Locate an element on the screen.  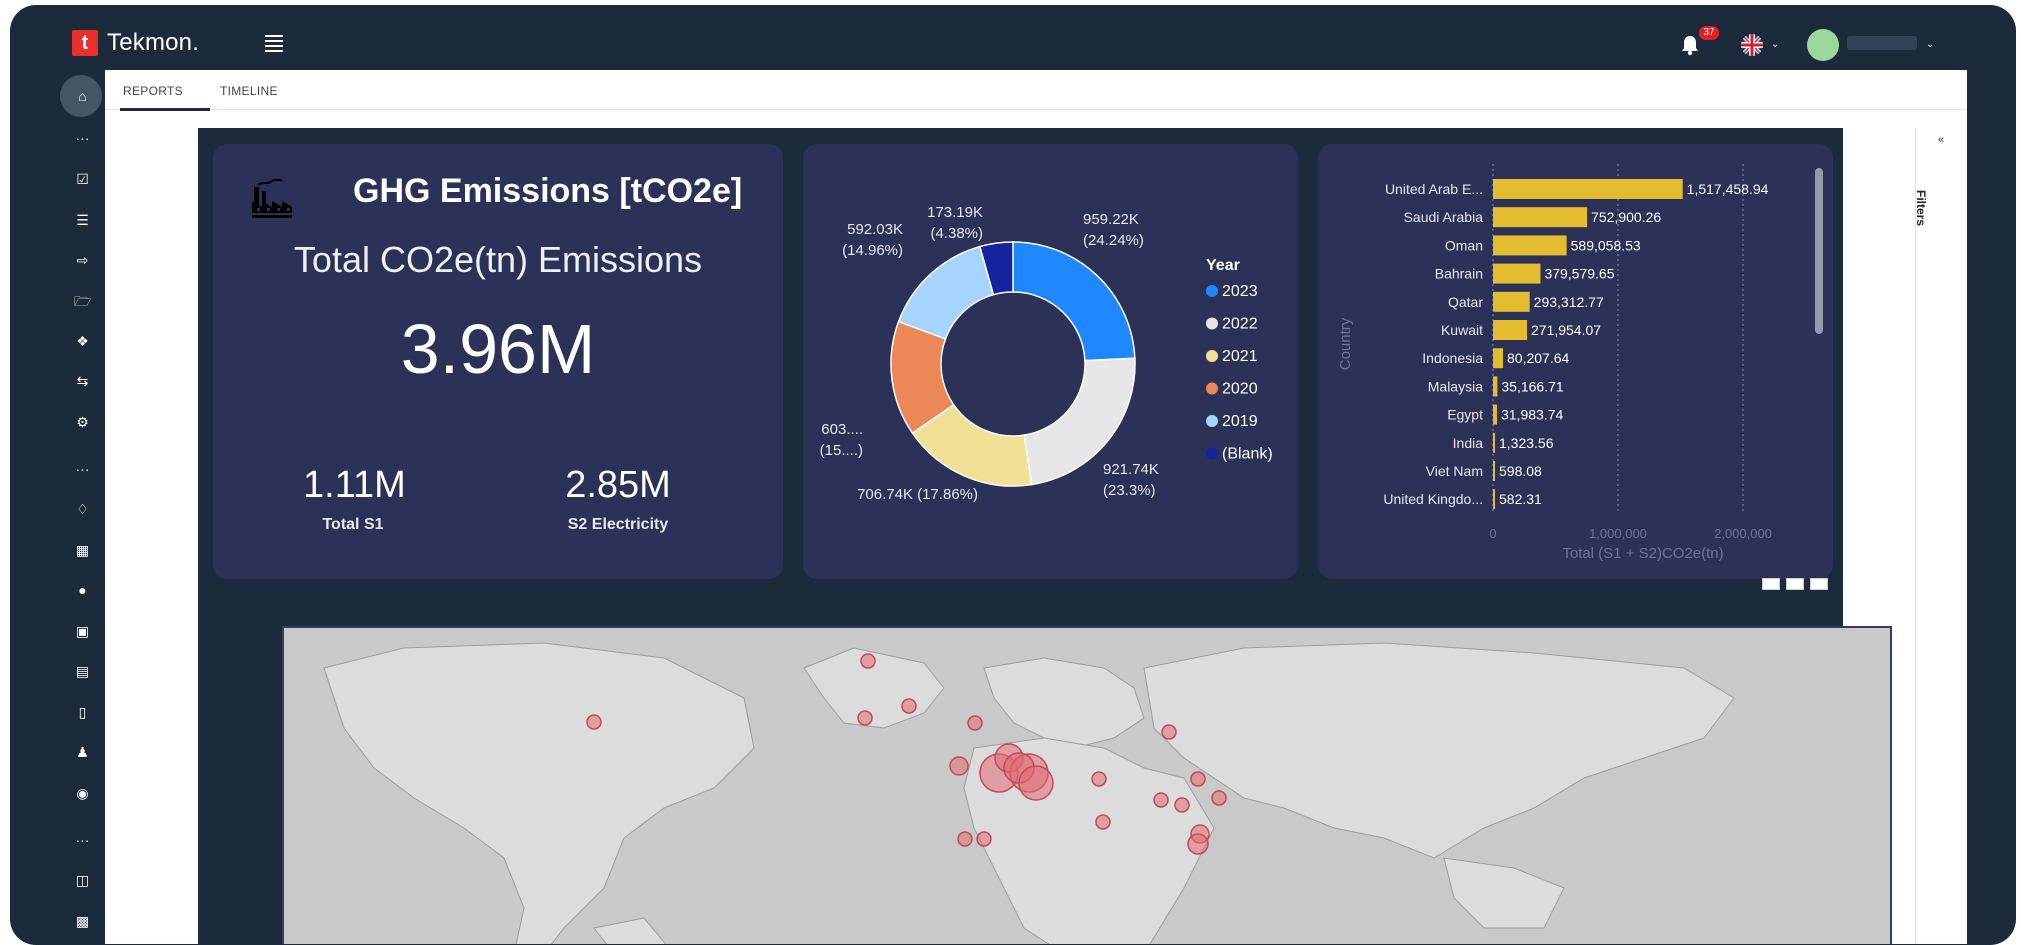
image-icon: ▩ is located at coordinates (82, 921).